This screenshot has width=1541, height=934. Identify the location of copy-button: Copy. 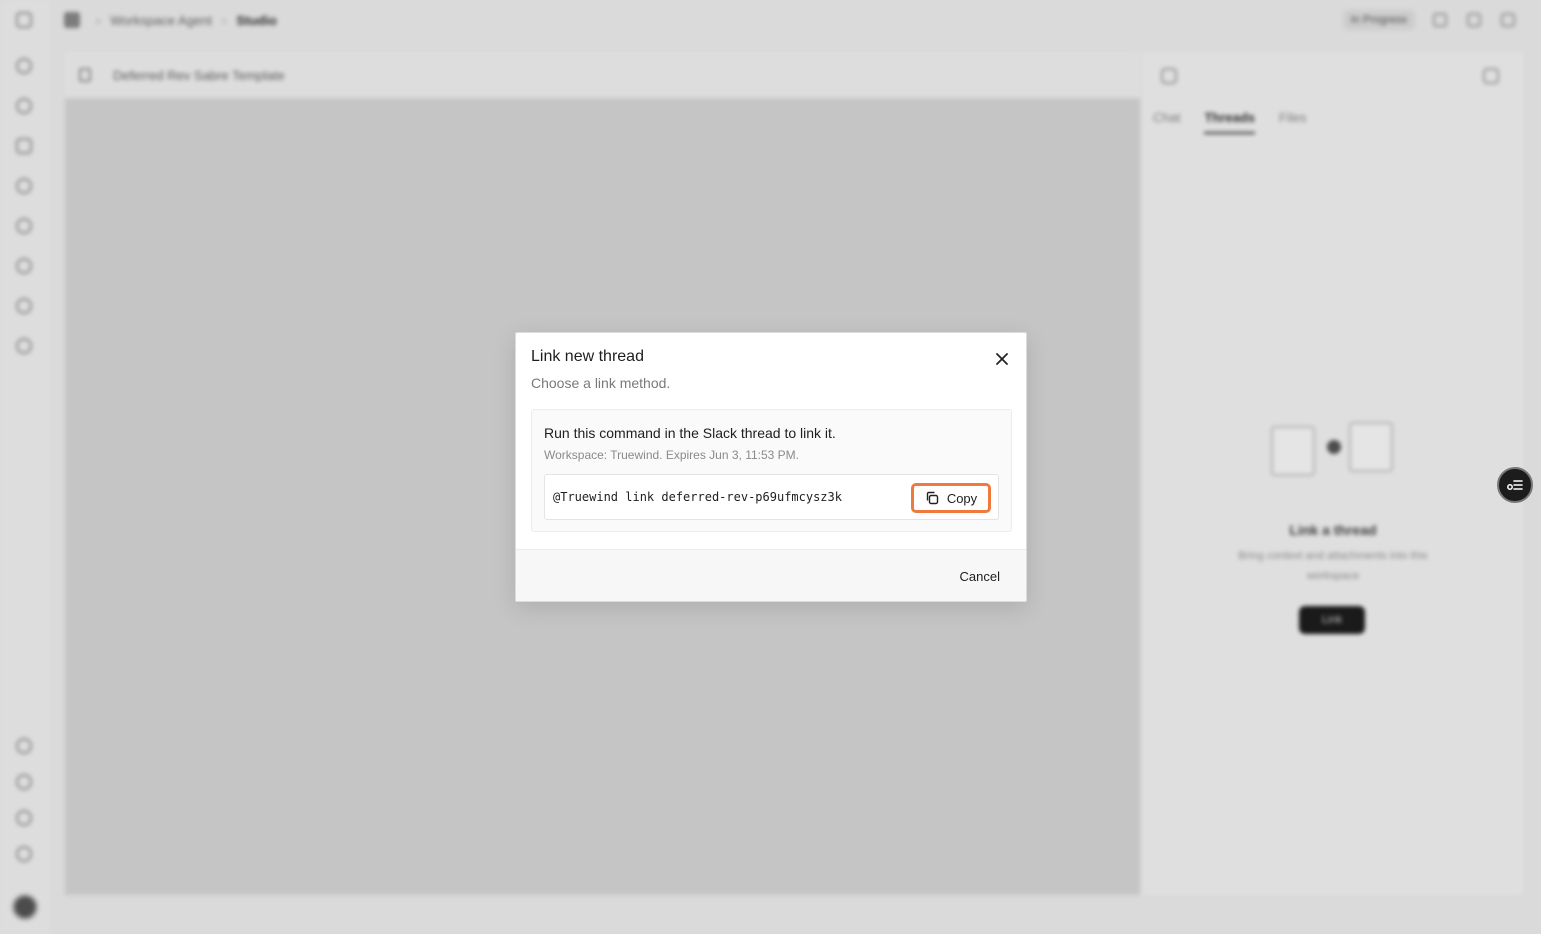
(951, 498).